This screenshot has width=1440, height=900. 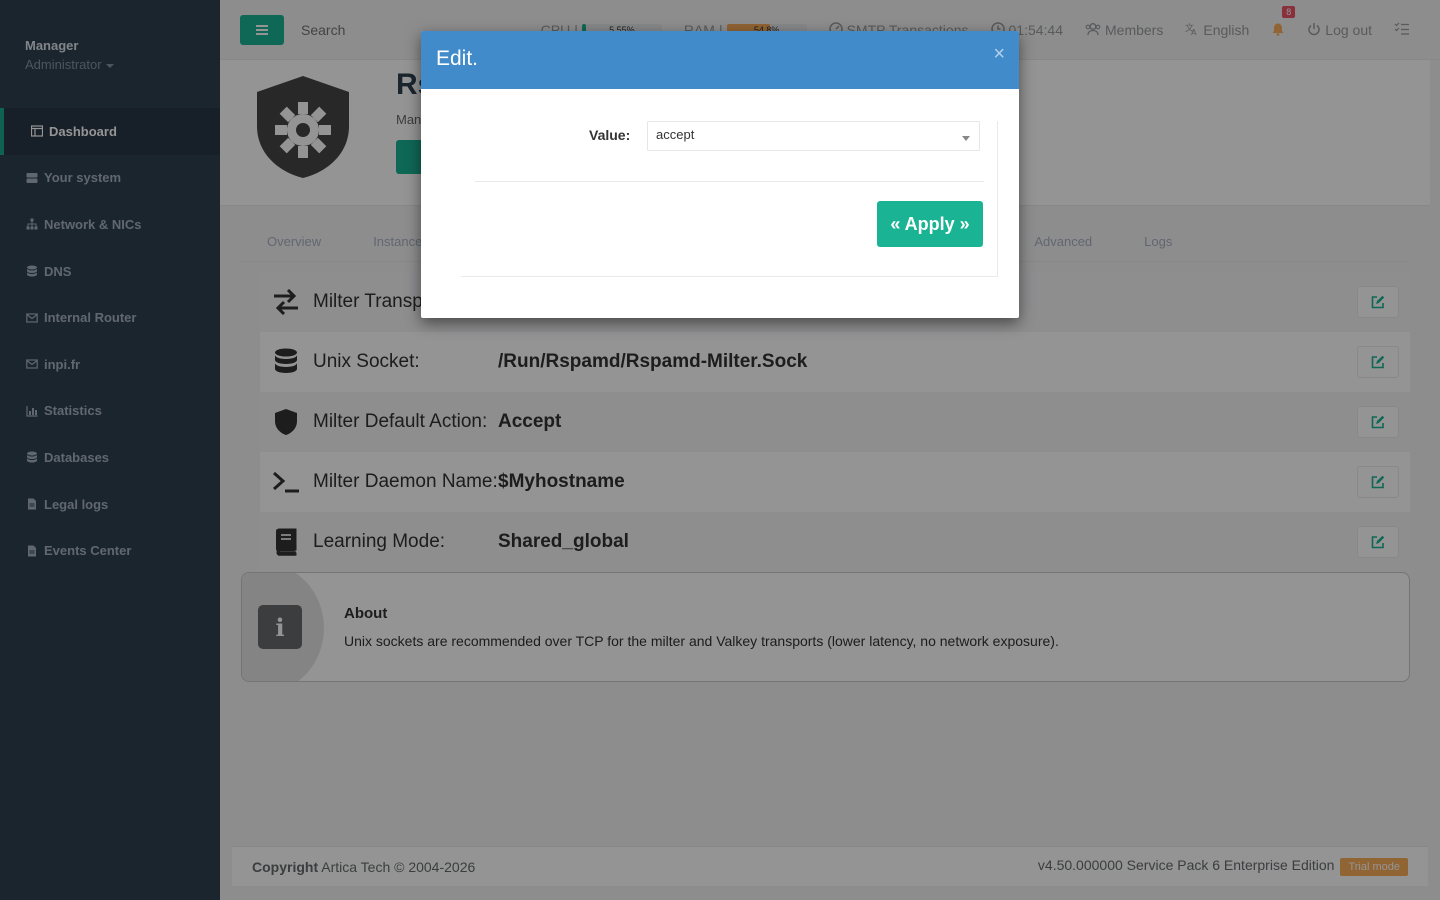 I want to click on value-select-text: accept, so click(x=675, y=134).